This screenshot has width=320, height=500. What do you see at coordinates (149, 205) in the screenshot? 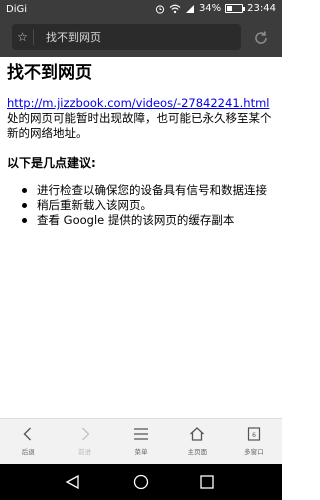
I see `suggestion-item: 稍后重新载入该网页。` at bounding box center [149, 205].